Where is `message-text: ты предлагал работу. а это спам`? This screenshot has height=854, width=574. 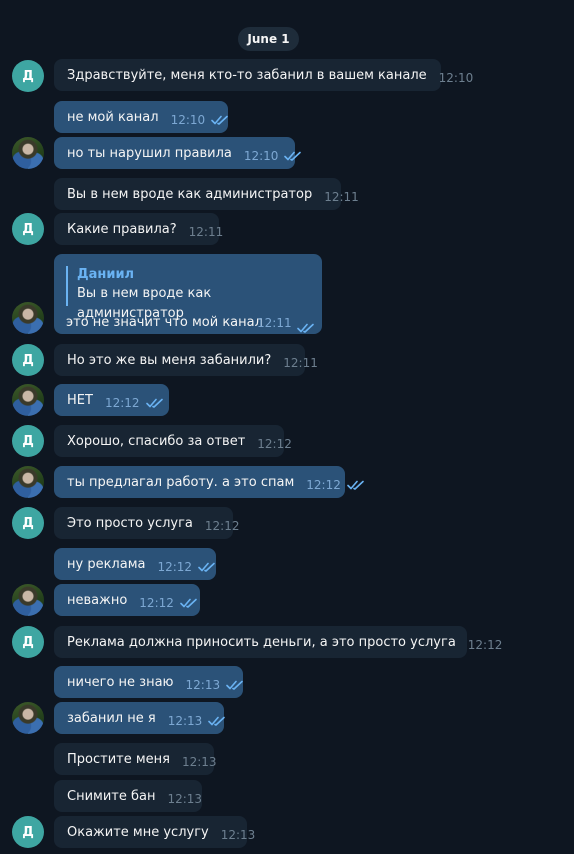 message-text: ты предлагал работу. а это спам is located at coordinates (181, 482).